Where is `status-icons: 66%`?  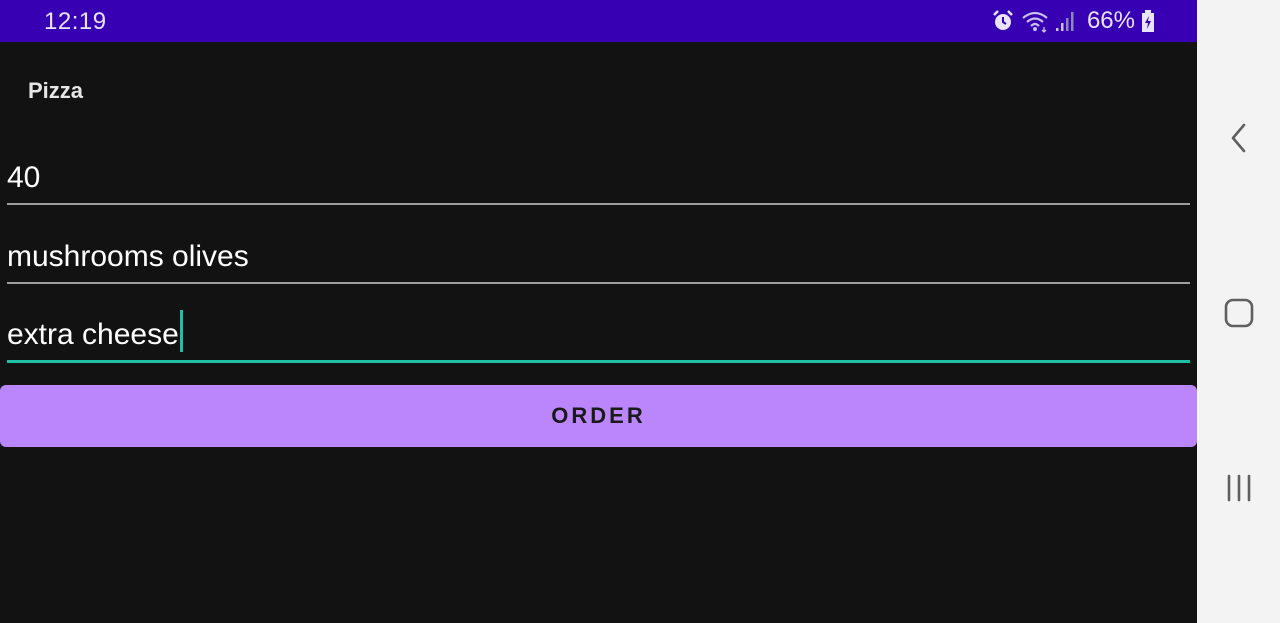 status-icons: 66% is located at coordinates (1073, 21).